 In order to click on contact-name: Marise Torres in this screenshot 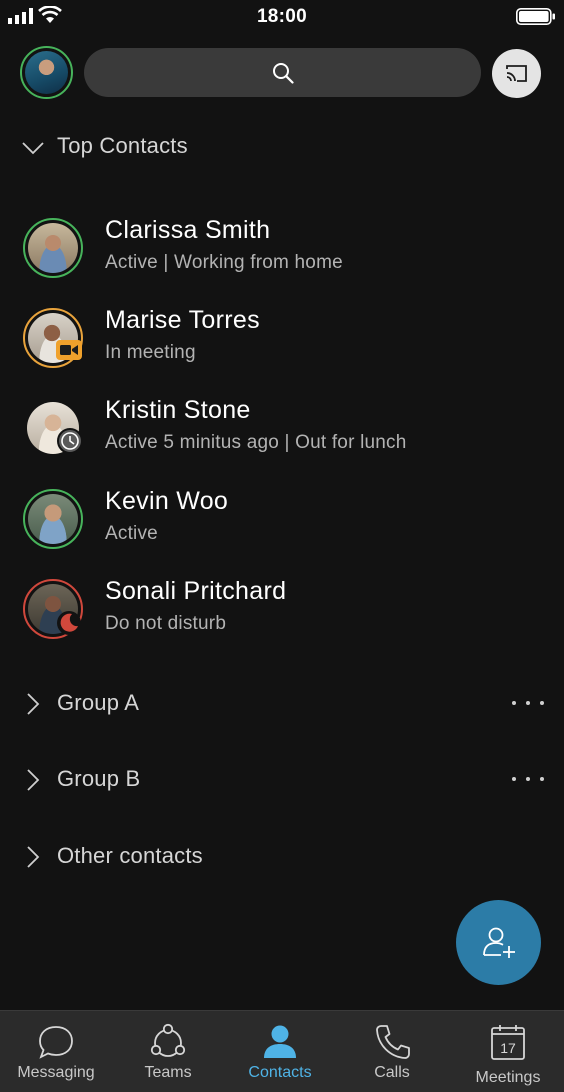, I will do `click(182, 320)`.